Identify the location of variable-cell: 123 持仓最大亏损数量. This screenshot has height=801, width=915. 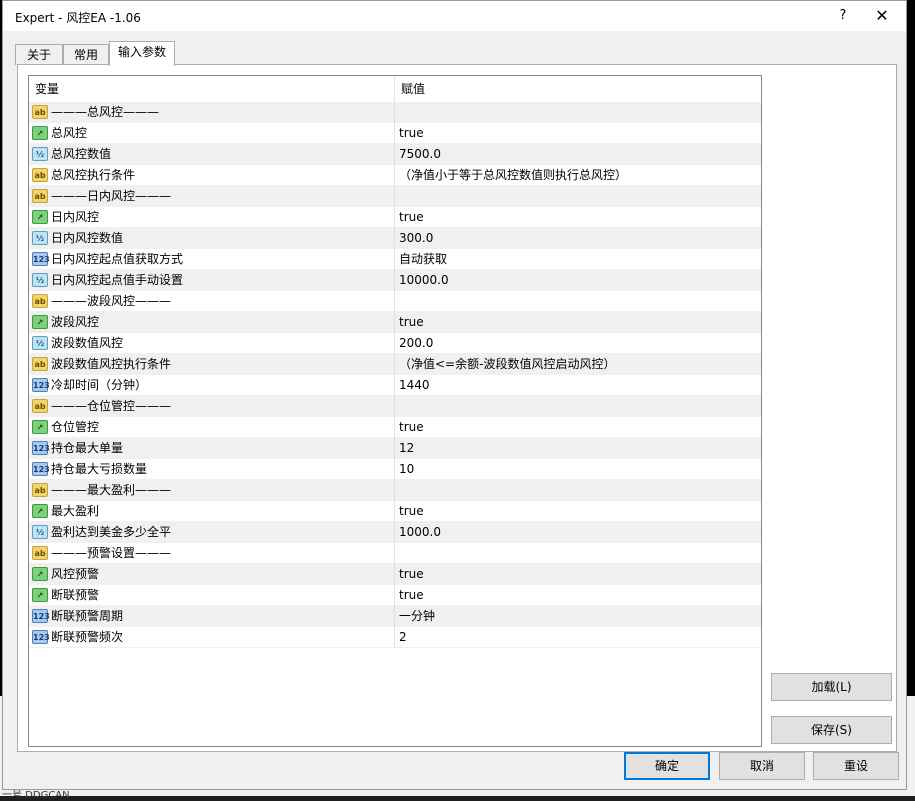
(212, 469).